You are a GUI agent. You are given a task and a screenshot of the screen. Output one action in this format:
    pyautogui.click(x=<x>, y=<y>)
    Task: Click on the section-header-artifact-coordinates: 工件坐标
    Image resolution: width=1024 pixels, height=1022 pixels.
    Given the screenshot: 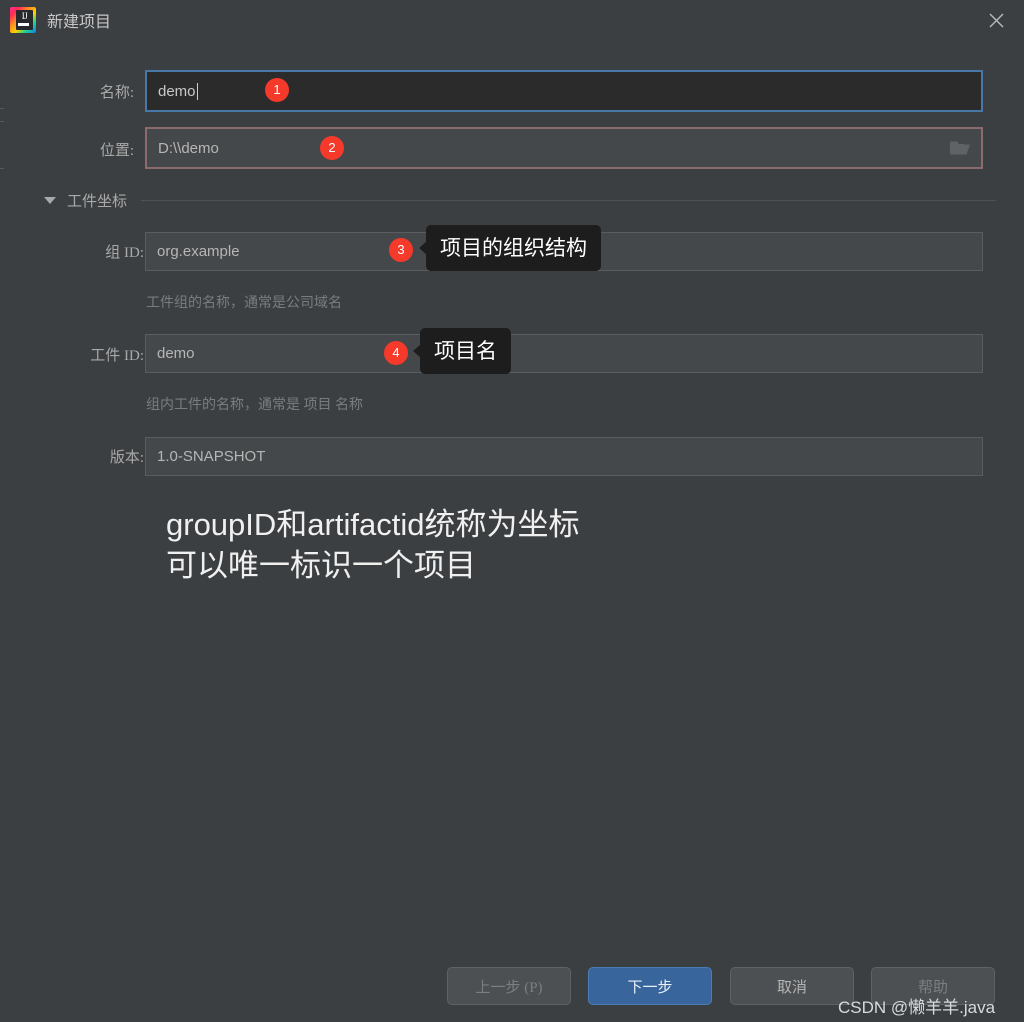 What is the action you would take?
    pyautogui.click(x=520, y=200)
    